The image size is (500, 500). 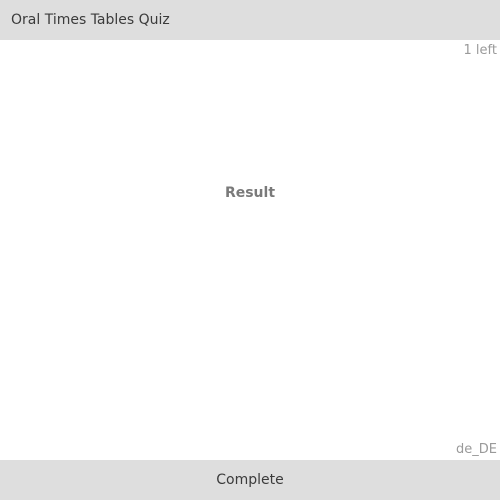 I want to click on app-title: Oral Times Tables Quiz, so click(x=90, y=20).